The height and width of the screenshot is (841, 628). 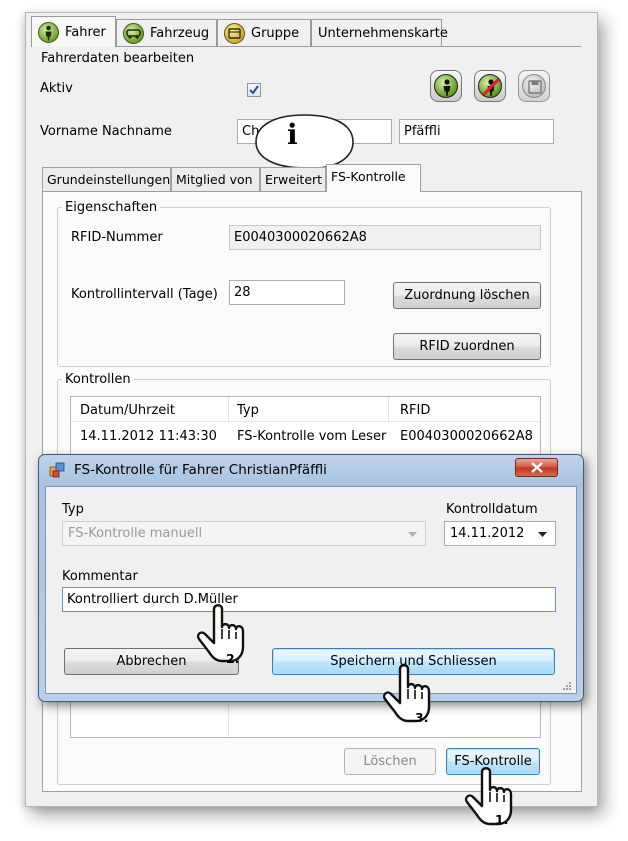 What do you see at coordinates (200, 470) in the screenshot?
I see `dialog-title: FS-Kontrolle für Fahrer ChristianPfäffli` at bounding box center [200, 470].